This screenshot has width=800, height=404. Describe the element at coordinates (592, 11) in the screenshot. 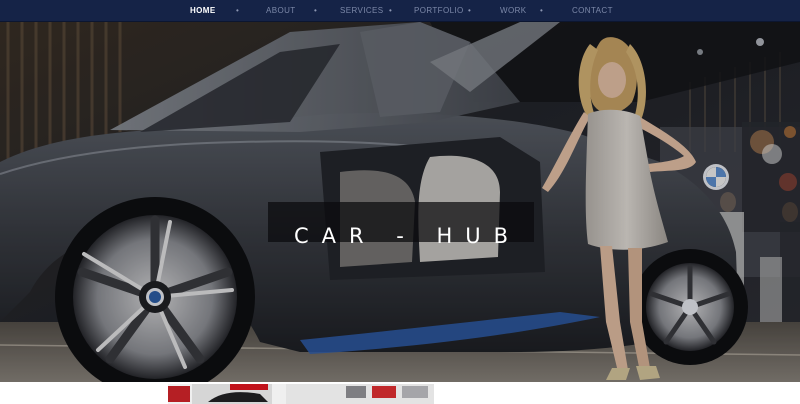

I see `nav-item-contact: CONTACT` at that location.